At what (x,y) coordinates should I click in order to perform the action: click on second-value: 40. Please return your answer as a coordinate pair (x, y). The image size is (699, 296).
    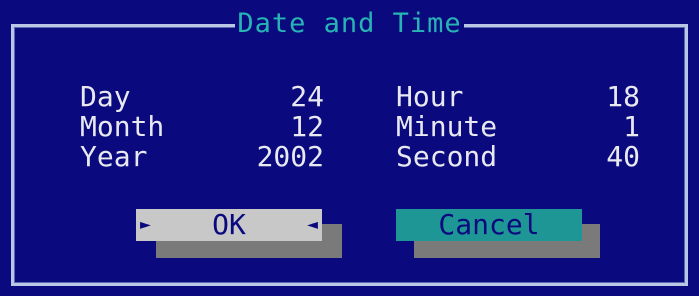
    Looking at the image, I should click on (590, 157).